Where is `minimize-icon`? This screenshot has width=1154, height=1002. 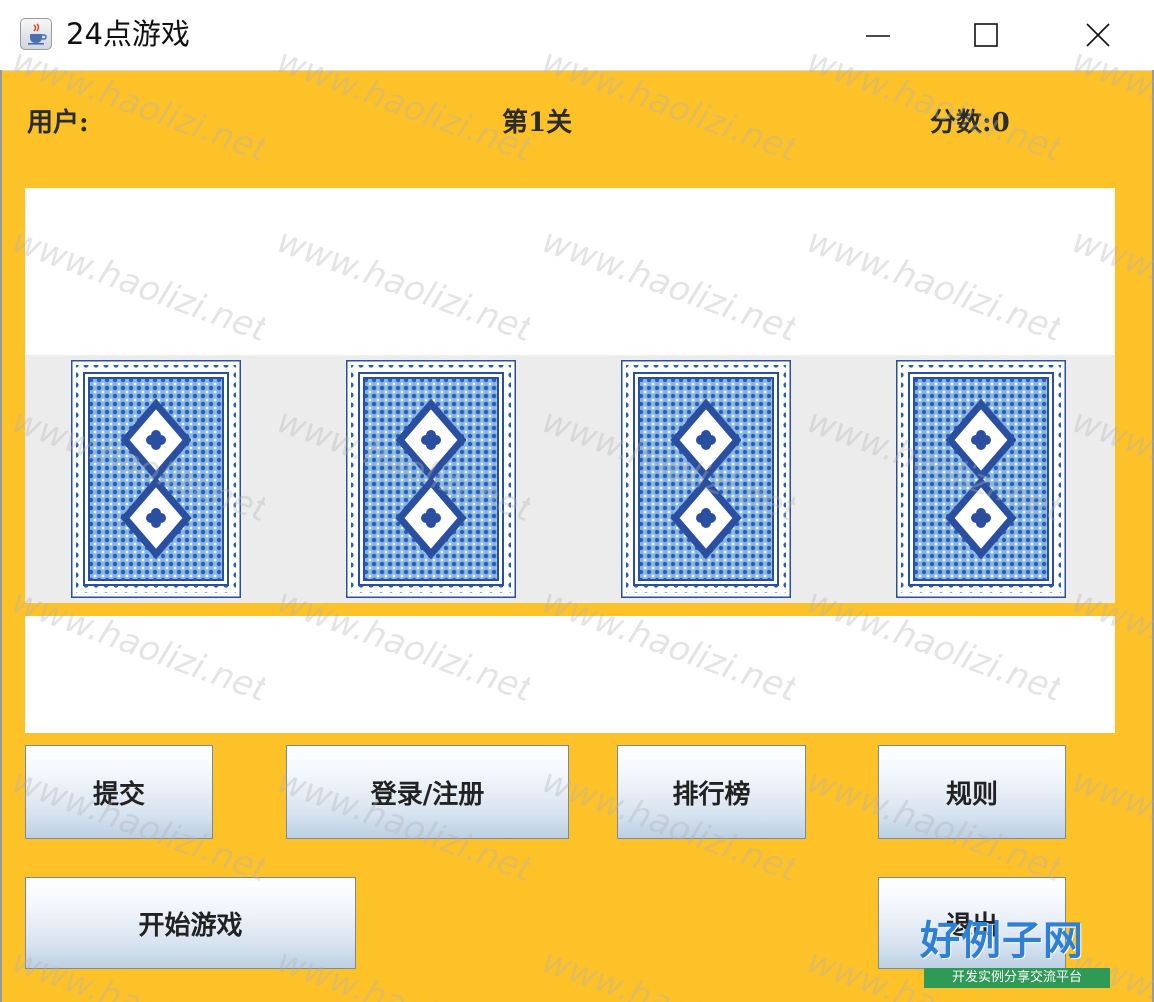 minimize-icon is located at coordinates (878, 35).